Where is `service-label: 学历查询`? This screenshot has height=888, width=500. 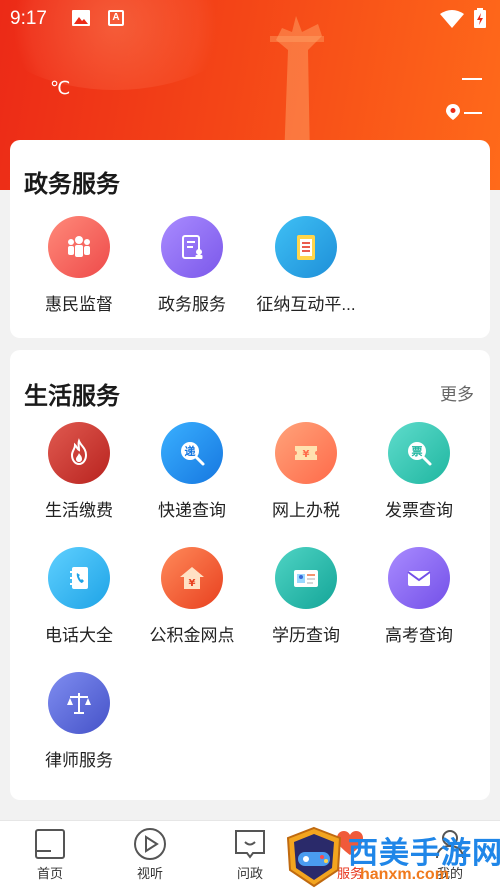
service-label: 学历查询 is located at coordinates (306, 635).